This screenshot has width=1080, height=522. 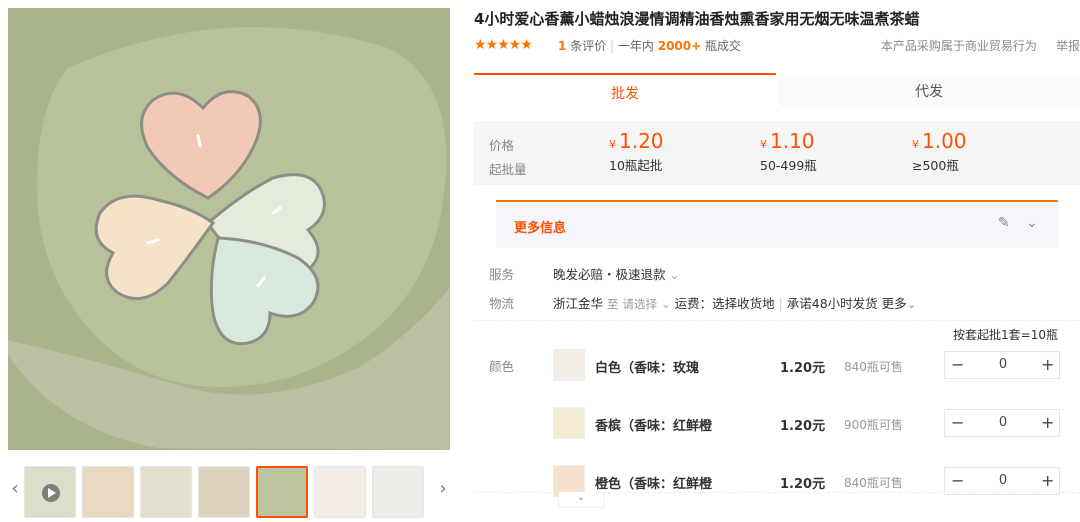 What do you see at coordinates (647, 368) in the screenshot?
I see `sku-name: 白色（香味：玫瑰` at bounding box center [647, 368].